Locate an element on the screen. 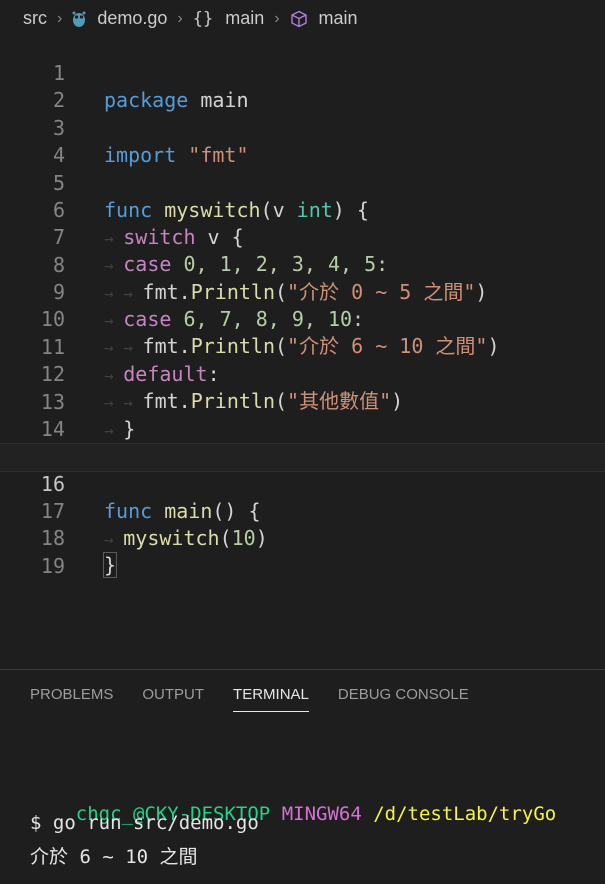 This screenshot has width=605, height=884. code-line: 18 } is located at coordinates (302, 538).